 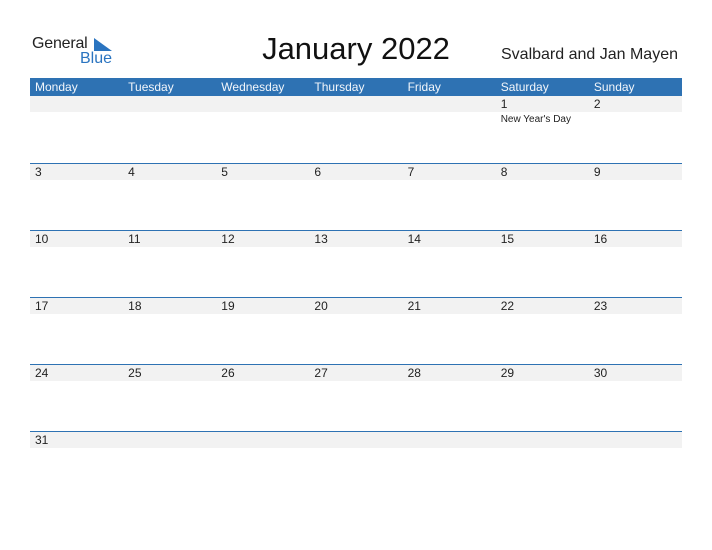 I want to click on day-number: 17, so click(x=42, y=306).